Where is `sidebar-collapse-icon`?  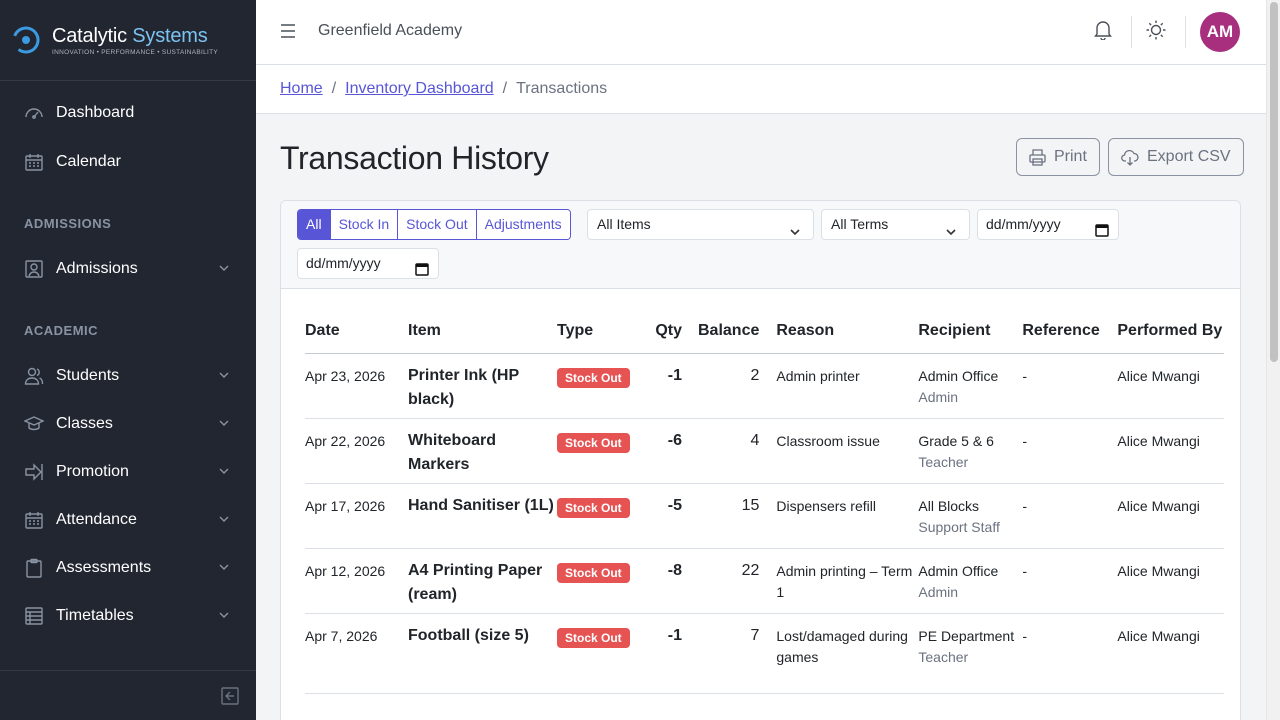 sidebar-collapse-icon is located at coordinates (230, 698).